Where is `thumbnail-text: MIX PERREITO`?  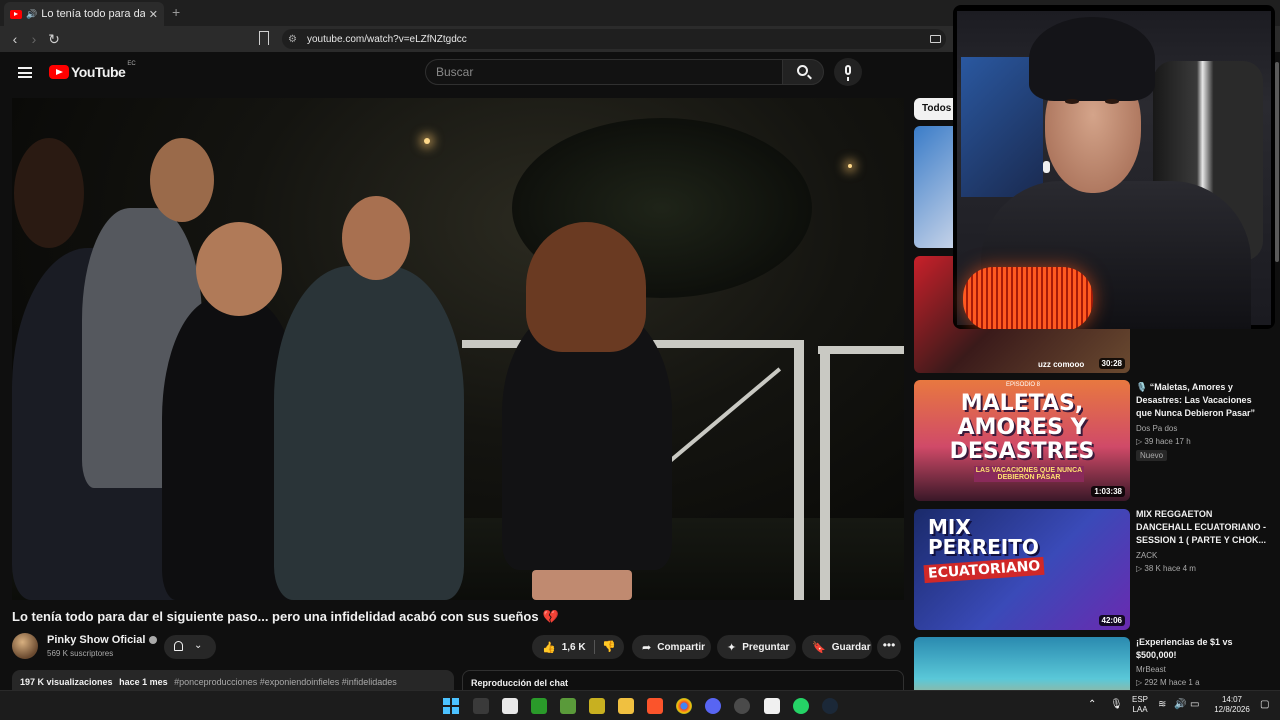
thumbnail-text: MIX PERREITO is located at coordinates (983, 537).